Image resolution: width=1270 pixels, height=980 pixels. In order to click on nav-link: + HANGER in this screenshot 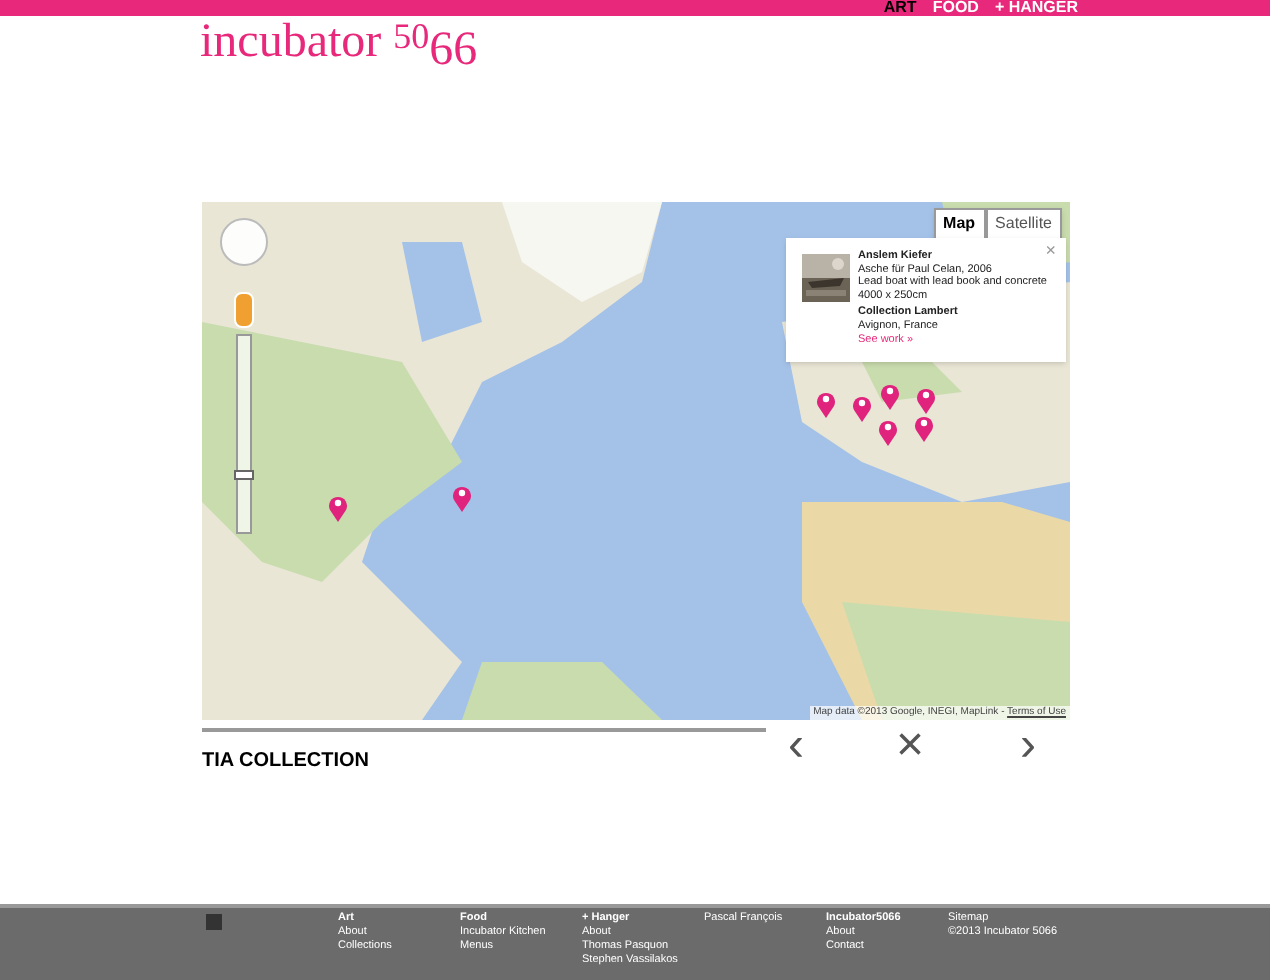, I will do `click(1036, 8)`.